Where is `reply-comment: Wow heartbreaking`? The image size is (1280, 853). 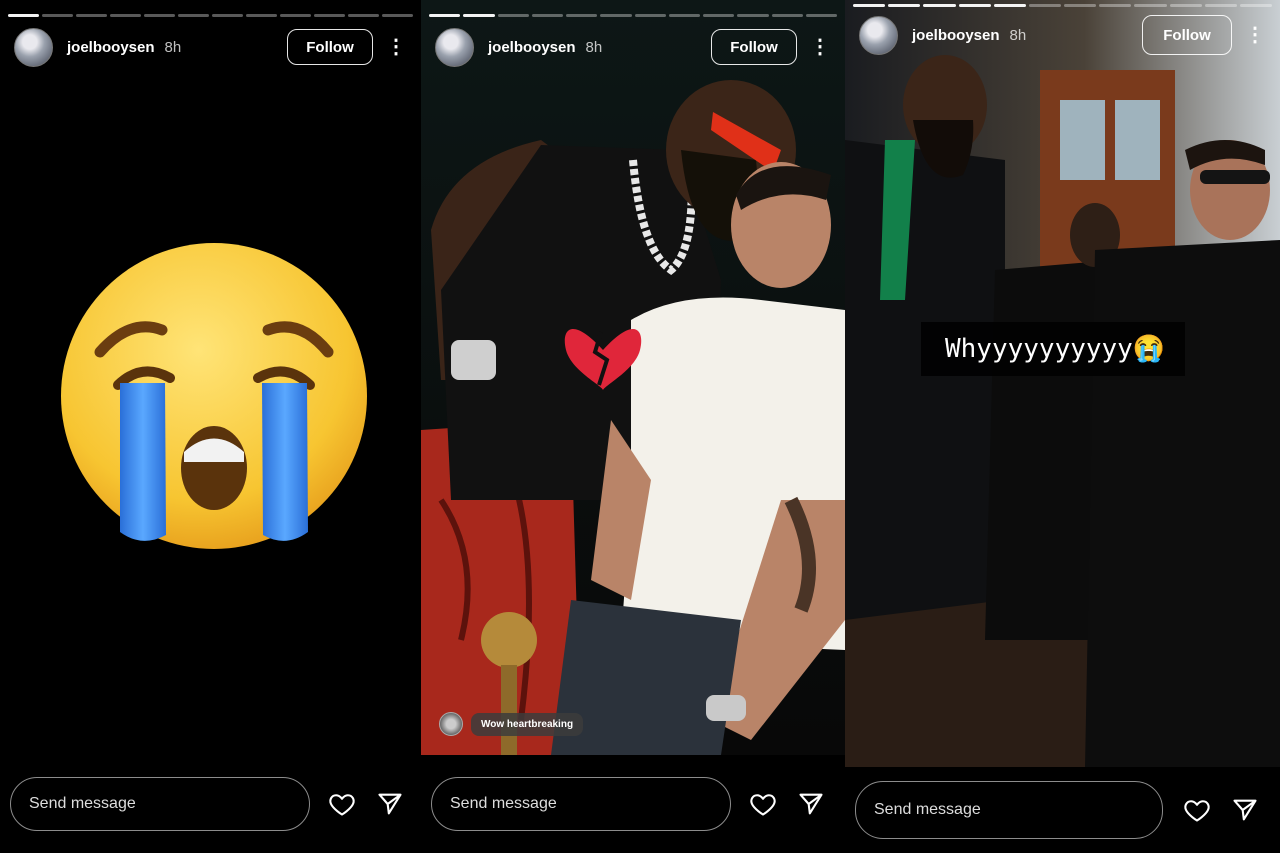
reply-comment: Wow heartbreaking is located at coordinates (511, 724).